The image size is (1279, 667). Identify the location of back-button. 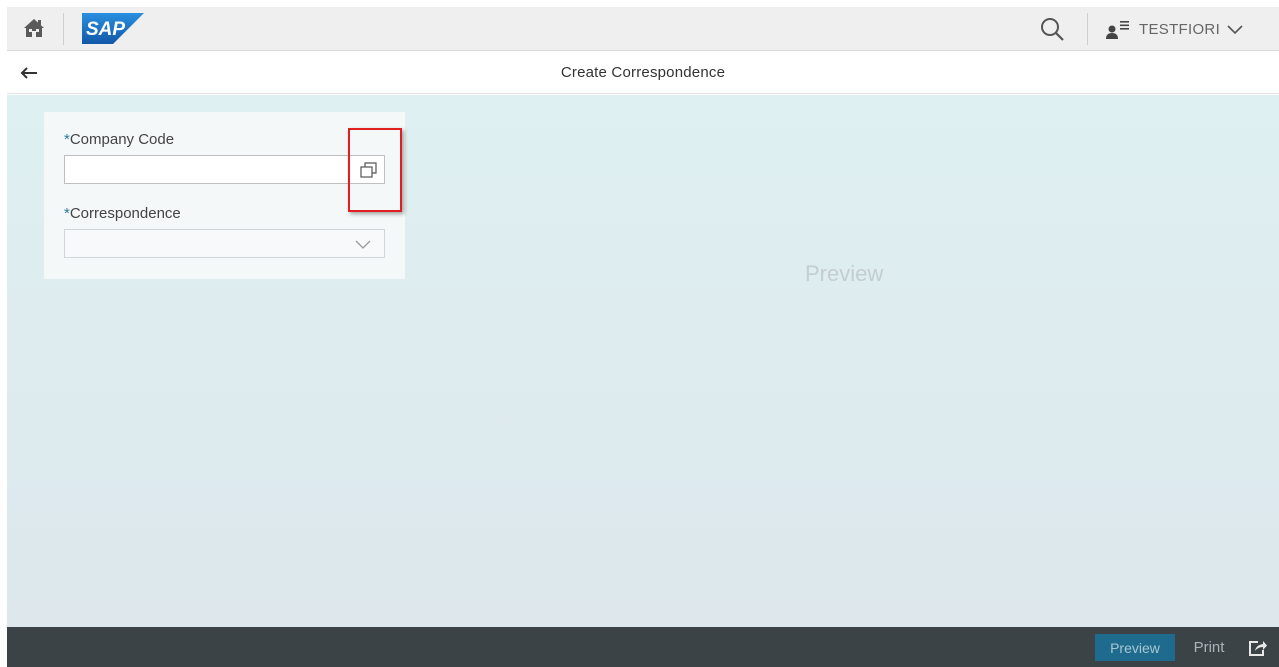
(29, 73).